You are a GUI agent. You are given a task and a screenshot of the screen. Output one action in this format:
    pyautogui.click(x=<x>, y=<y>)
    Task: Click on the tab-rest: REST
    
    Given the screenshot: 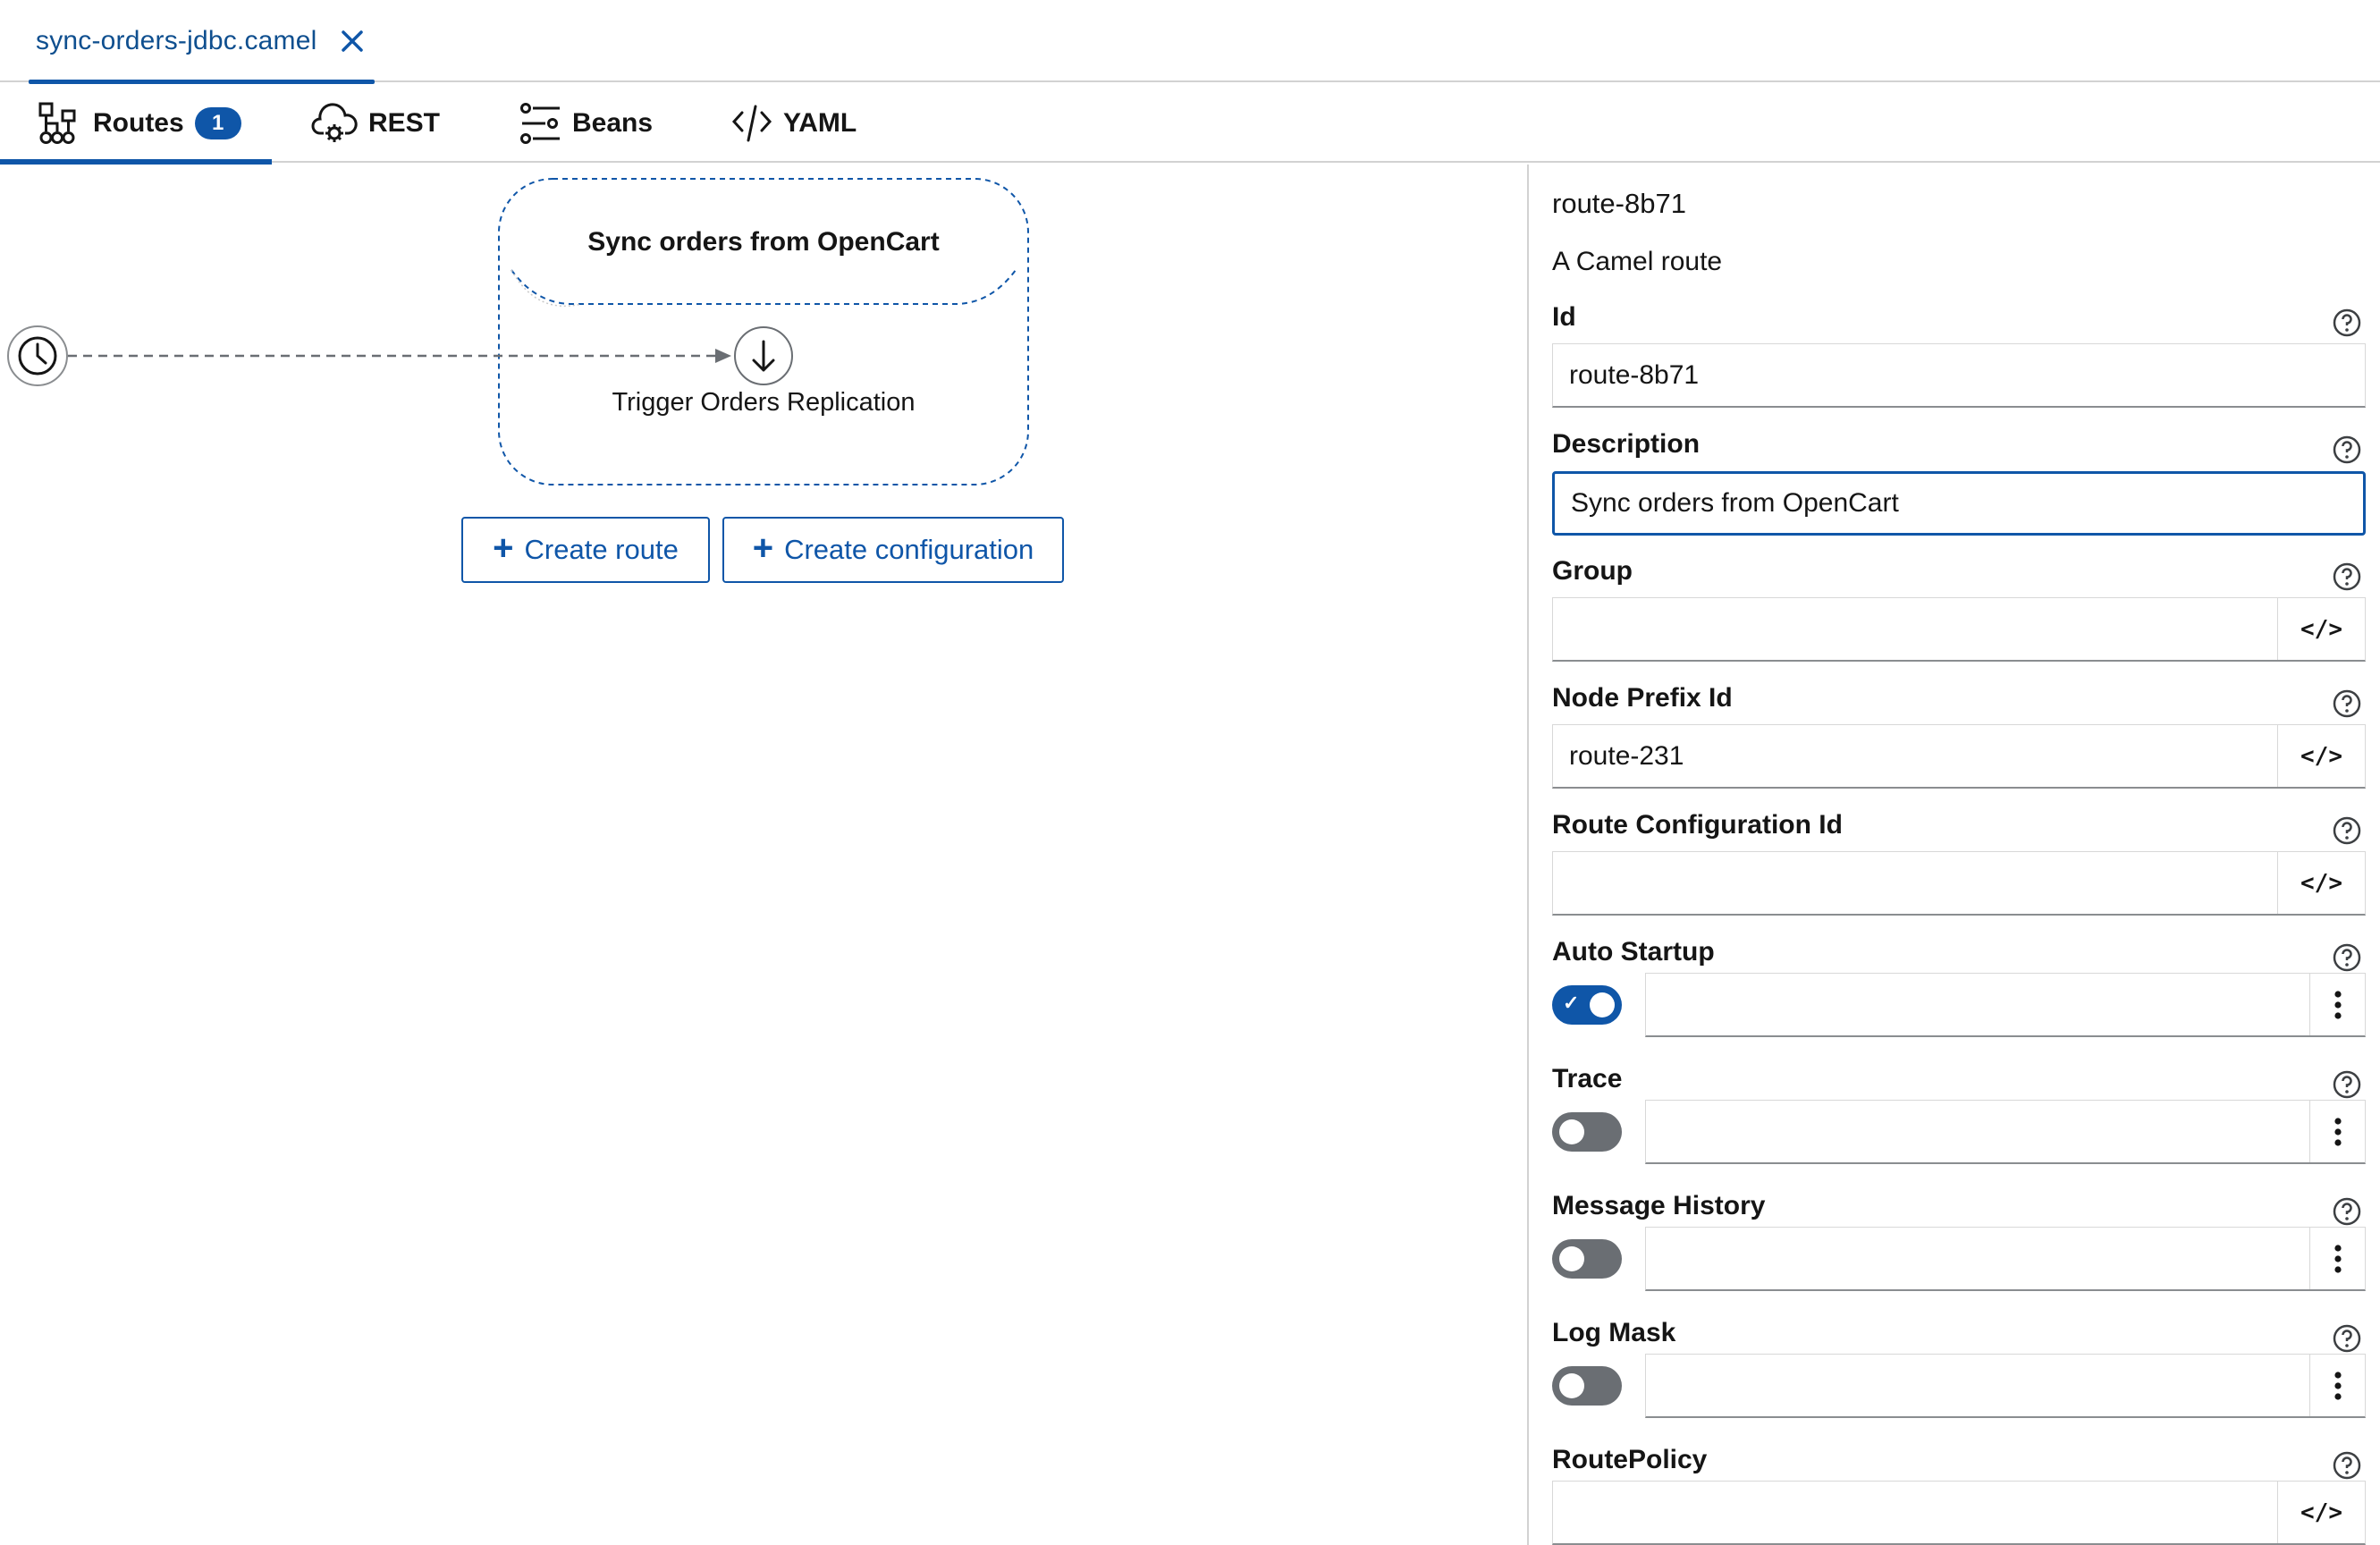 What is the action you would take?
    pyautogui.click(x=375, y=123)
    